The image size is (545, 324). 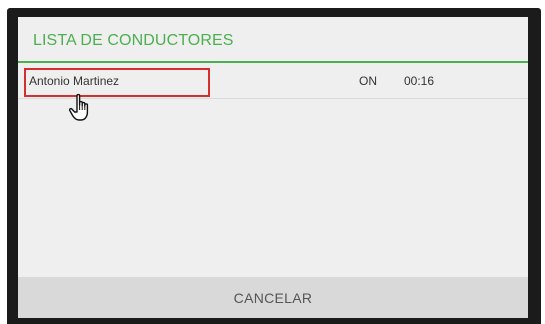 What do you see at coordinates (78, 107) in the screenshot?
I see `hand-pointer-icon` at bounding box center [78, 107].